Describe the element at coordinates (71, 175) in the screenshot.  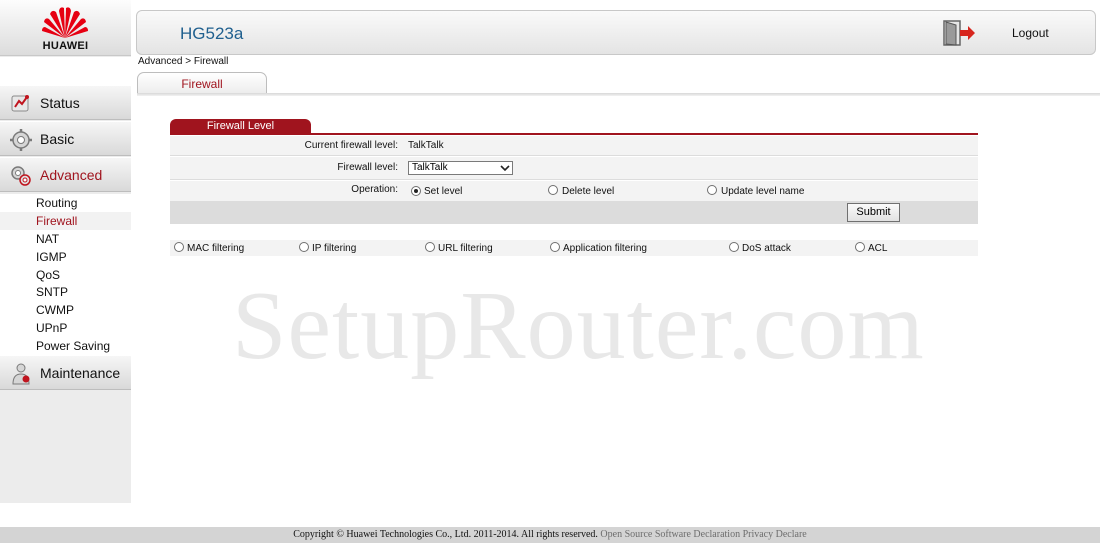
I see `sidebar-item-label: Advanced` at that location.